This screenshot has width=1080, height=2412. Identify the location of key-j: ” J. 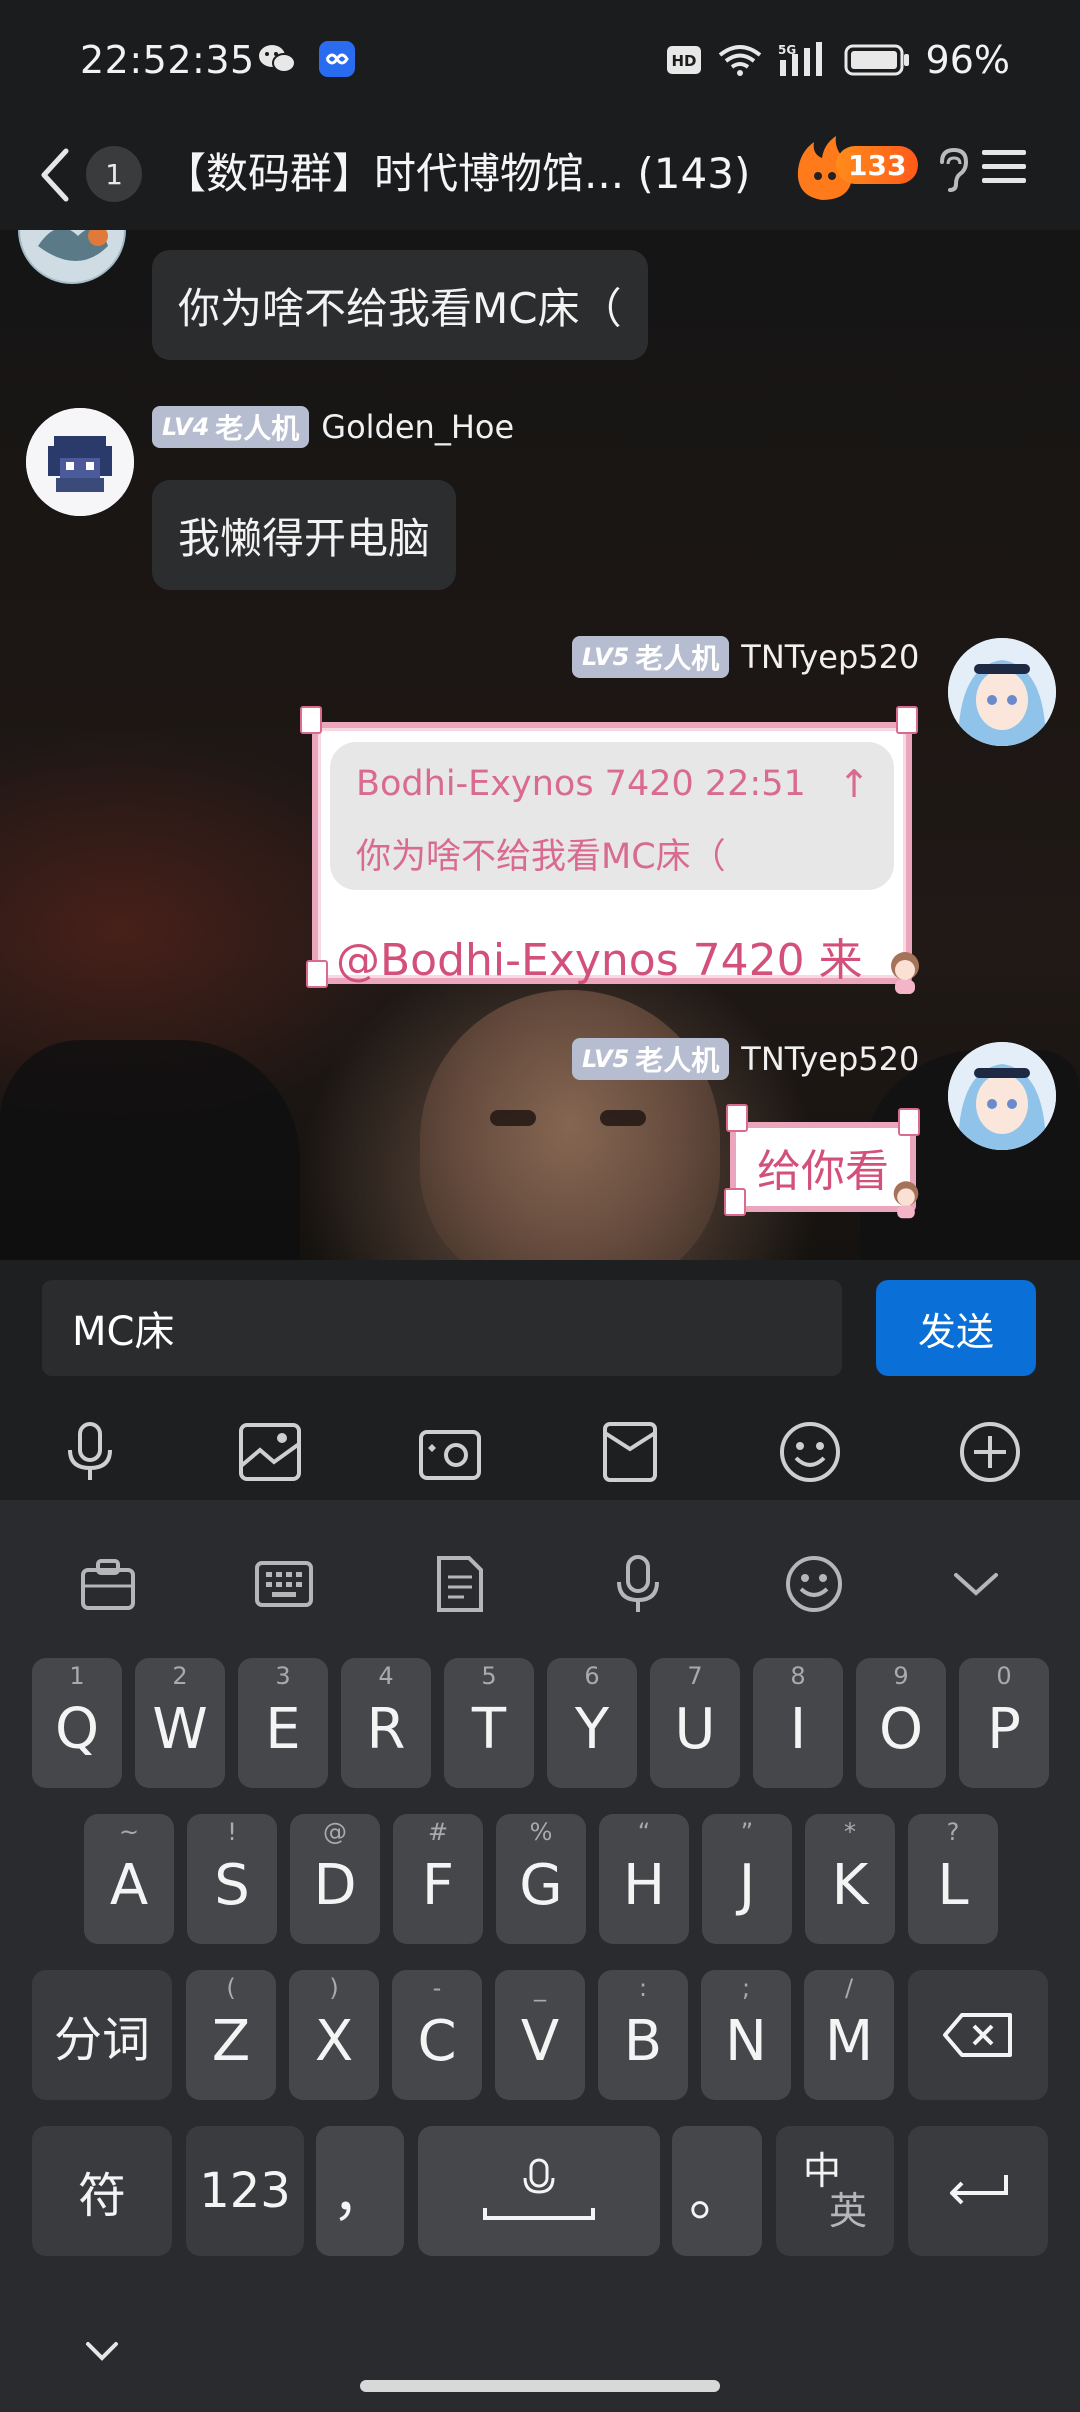
(747, 1879).